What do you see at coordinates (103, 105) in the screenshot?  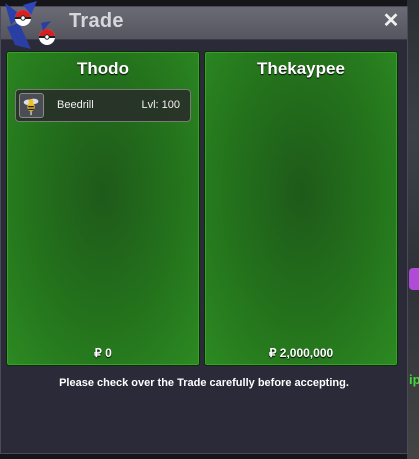 I see `trade-item-pokemon: Beedrill Lvl: 100` at bounding box center [103, 105].